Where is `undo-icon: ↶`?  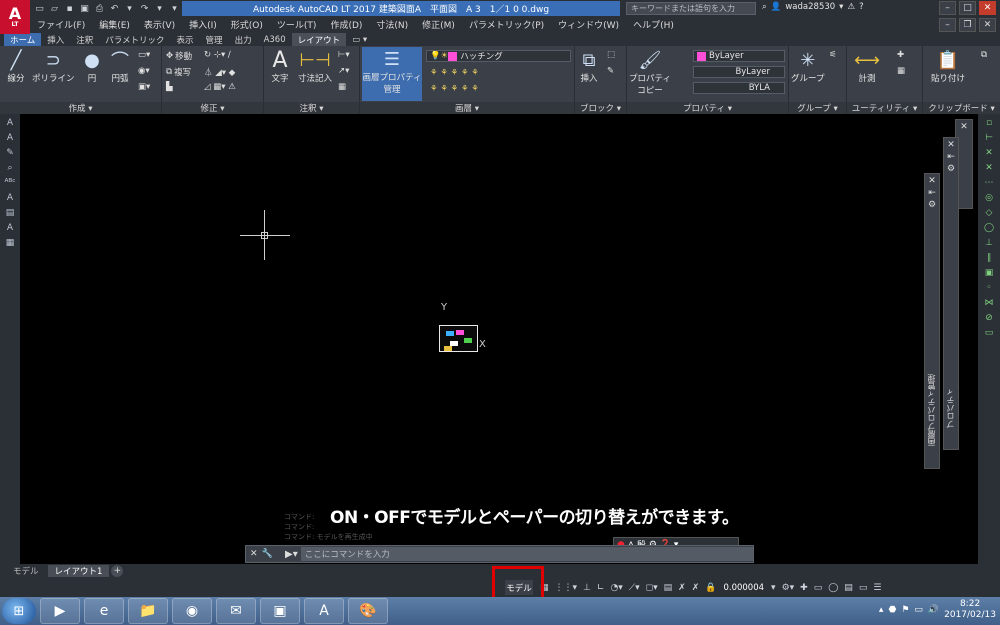
undo-icon: ↶ is located at coordinates (114, 8).